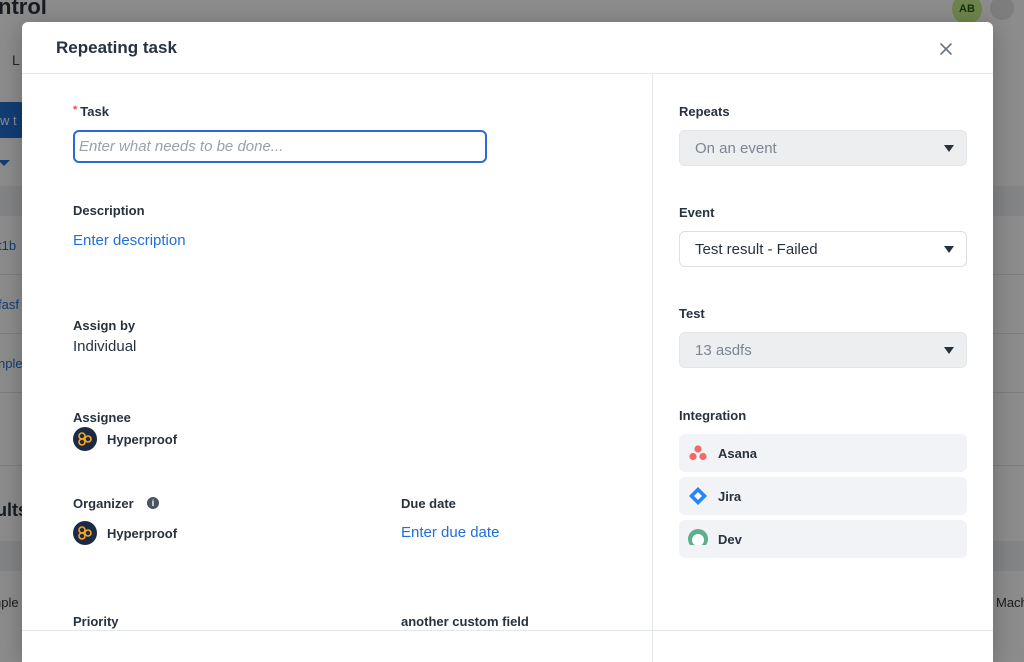 This screenshot has width=1024, height=662. I want to click on task-input, so click(280, 146).